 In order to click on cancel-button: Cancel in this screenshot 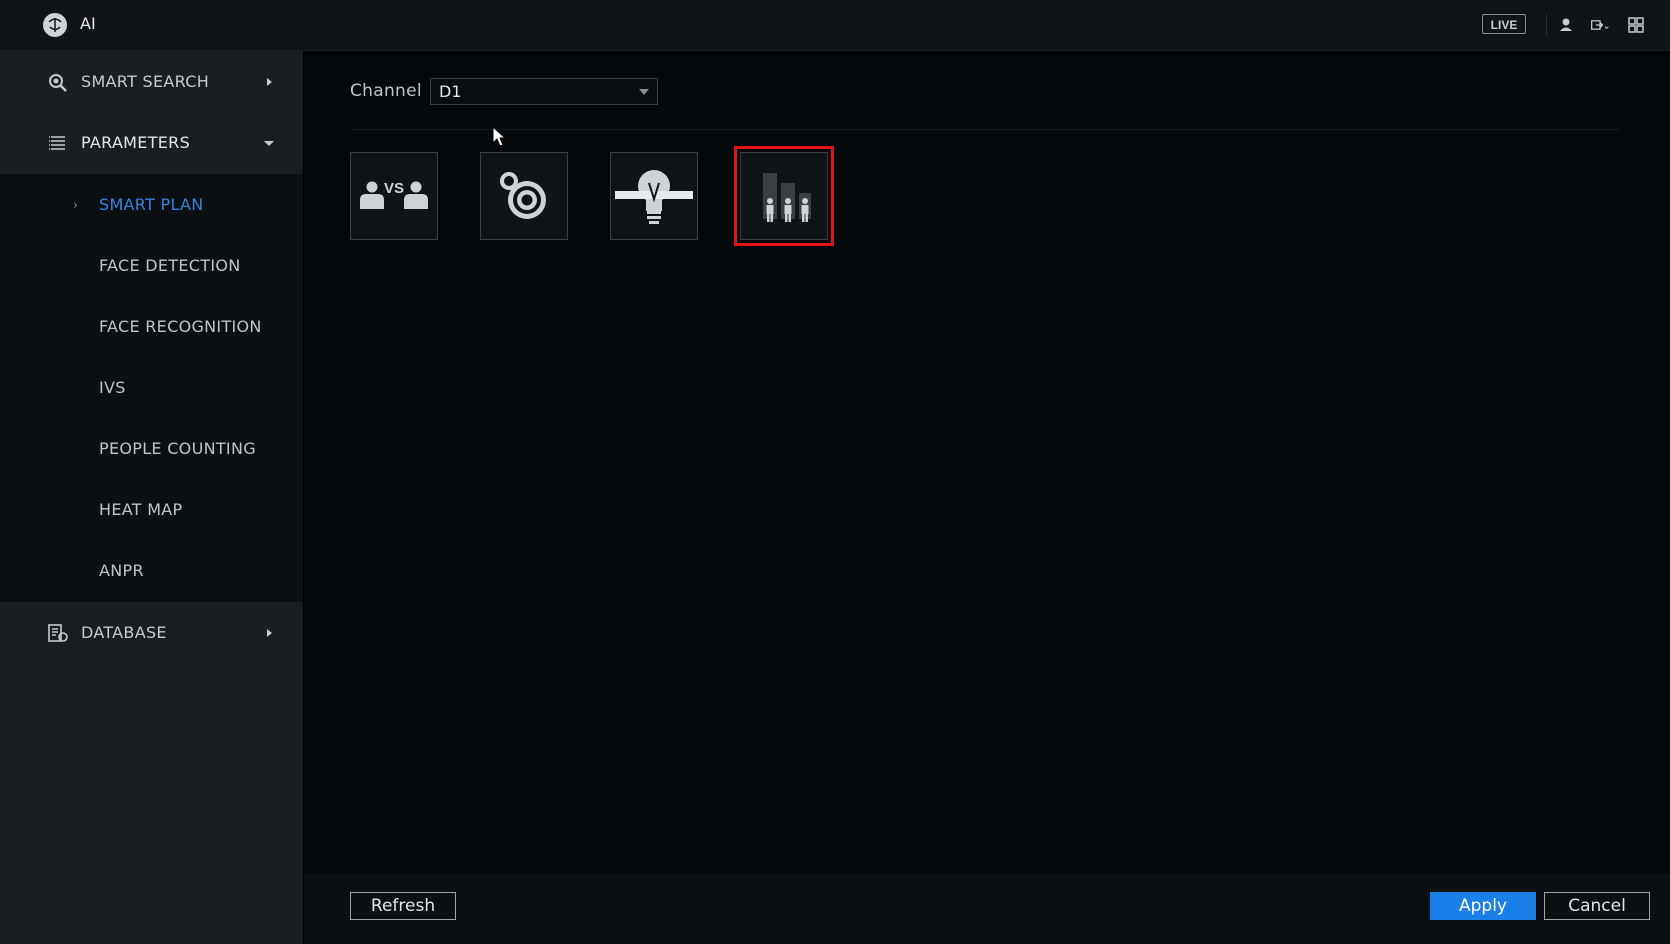, I will do `click(1597, 906)`.